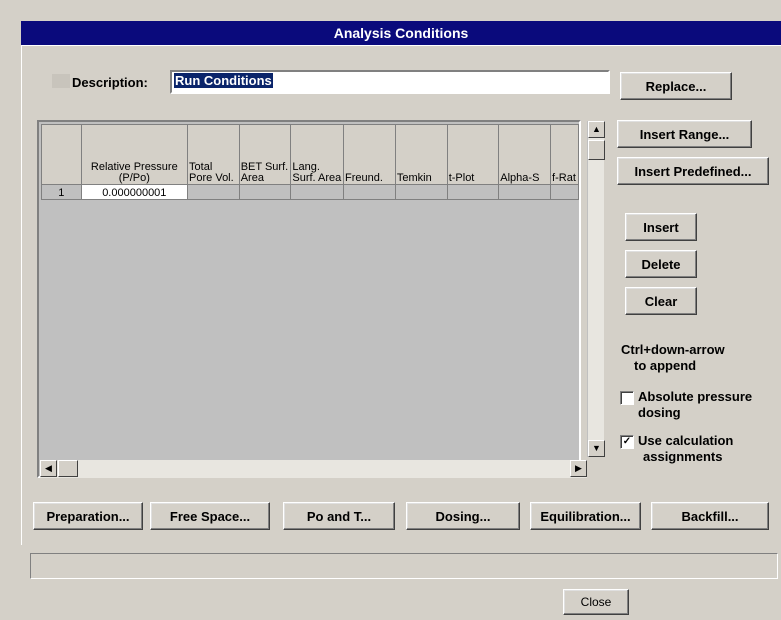 The height and width of the screenshot is (620, 781). Describe the element at coordinates (564, 154) in the screenshot. I see `col-f-rat: f-Rat` at that location.